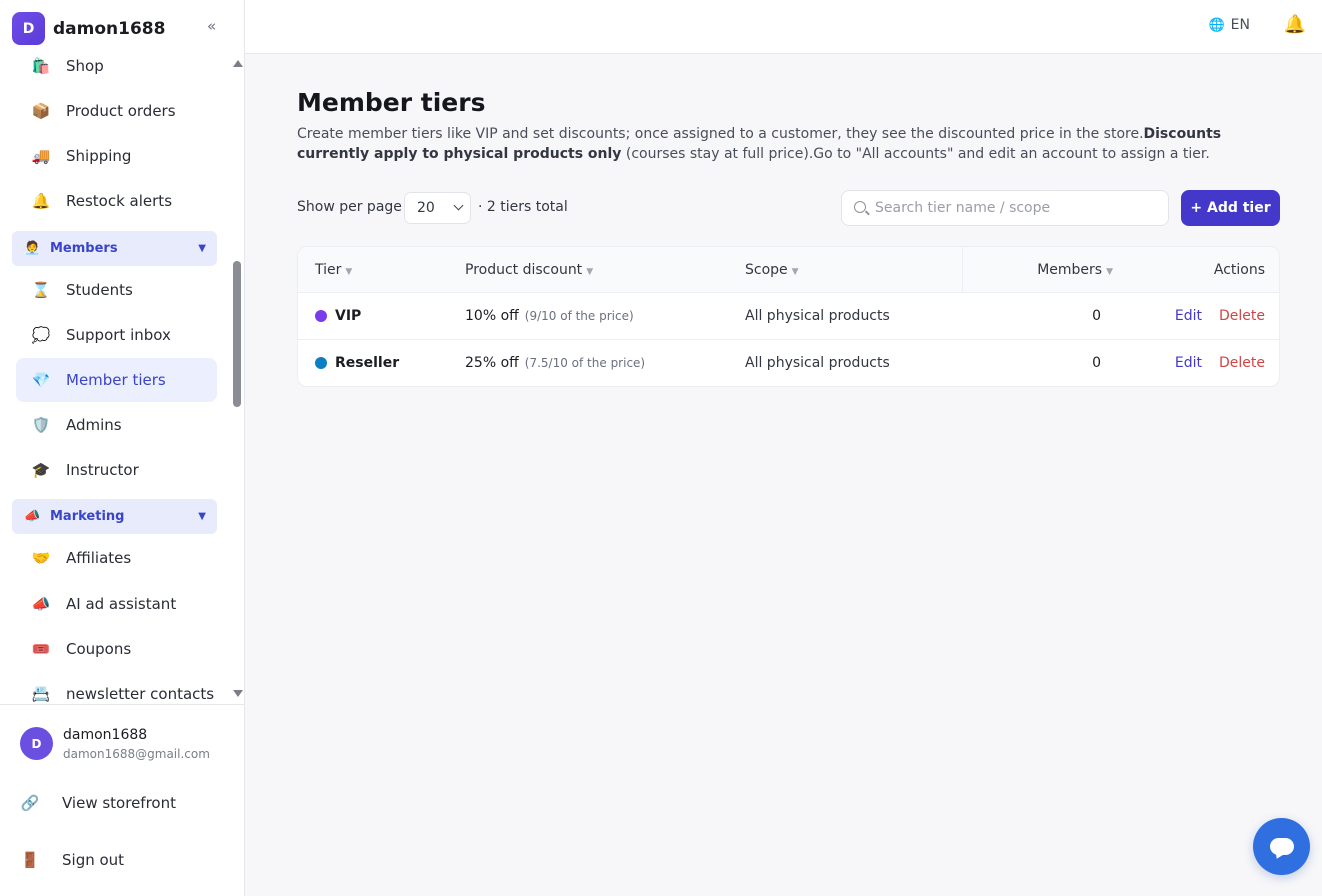 The width and height of the screenshot is (1322, 896). What do you see at coordinates (119, 201) in the screenshot?
I see `sidebar-item-label: Restock alerts` at bounding box center [119, 201].